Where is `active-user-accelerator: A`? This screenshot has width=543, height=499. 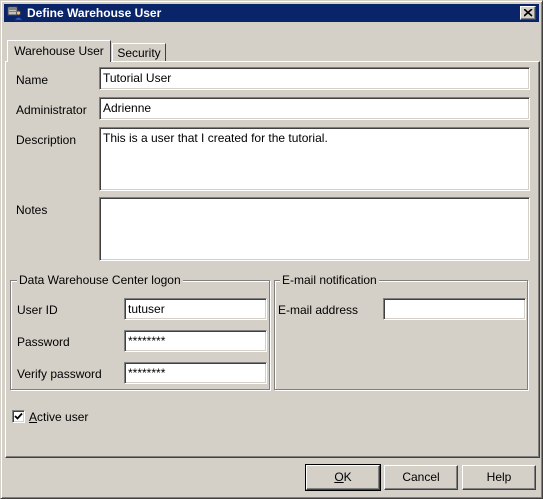
active-user-accelerator: A is located at coordinates (33, 417).